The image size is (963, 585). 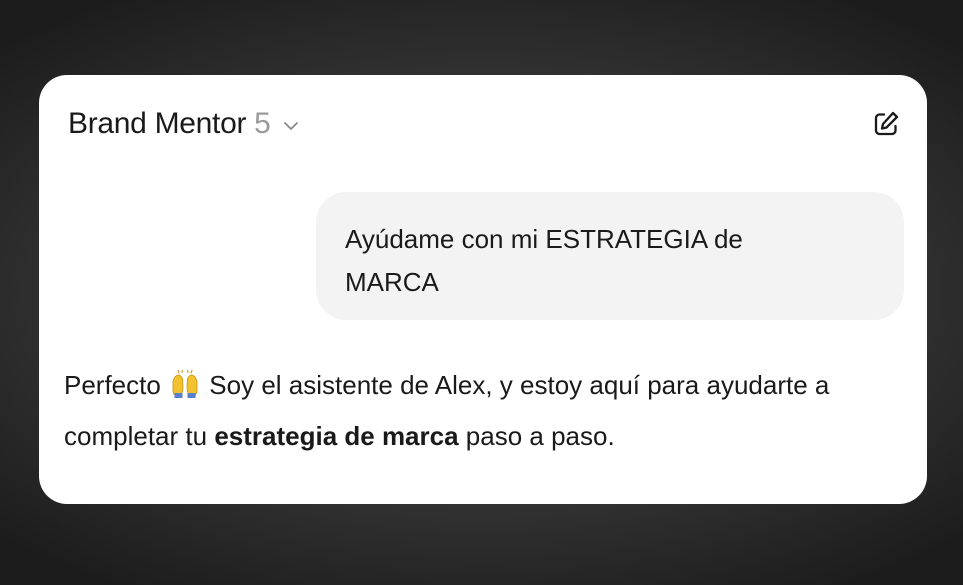 I want to click on assistant-text-part1: Perfecto, so click(x=112, y=385).